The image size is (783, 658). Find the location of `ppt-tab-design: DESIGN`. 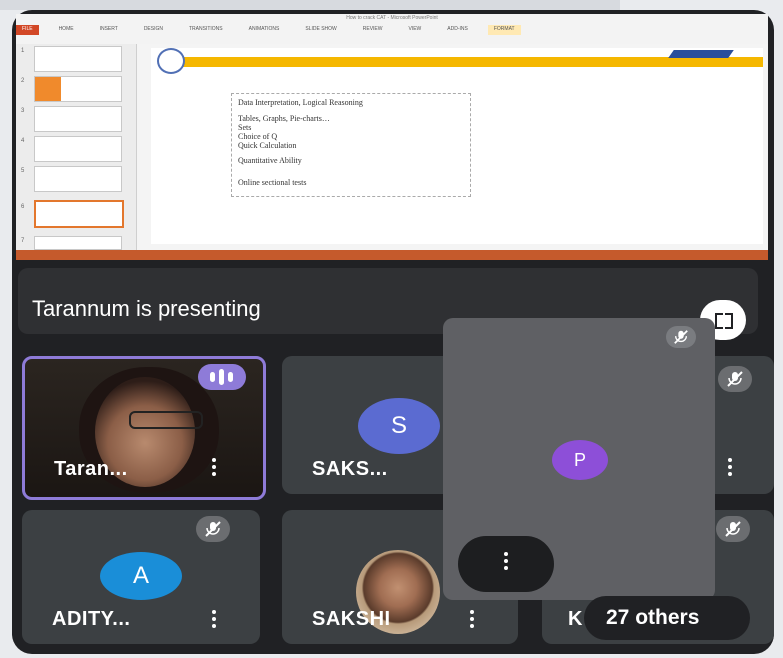

ppt-tab-design: DESIGN is located at coordinates (153, 30).